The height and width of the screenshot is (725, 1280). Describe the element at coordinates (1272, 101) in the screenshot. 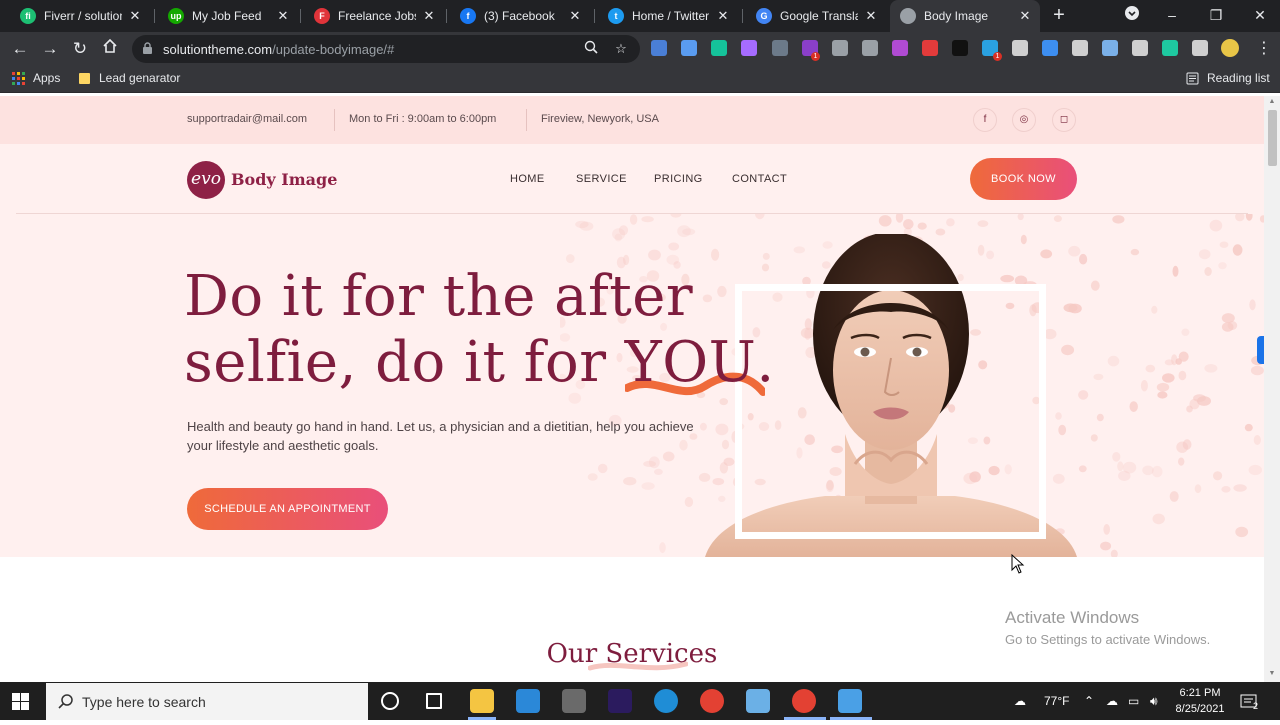

I see `scroll-up-icon: ▲` at that location.